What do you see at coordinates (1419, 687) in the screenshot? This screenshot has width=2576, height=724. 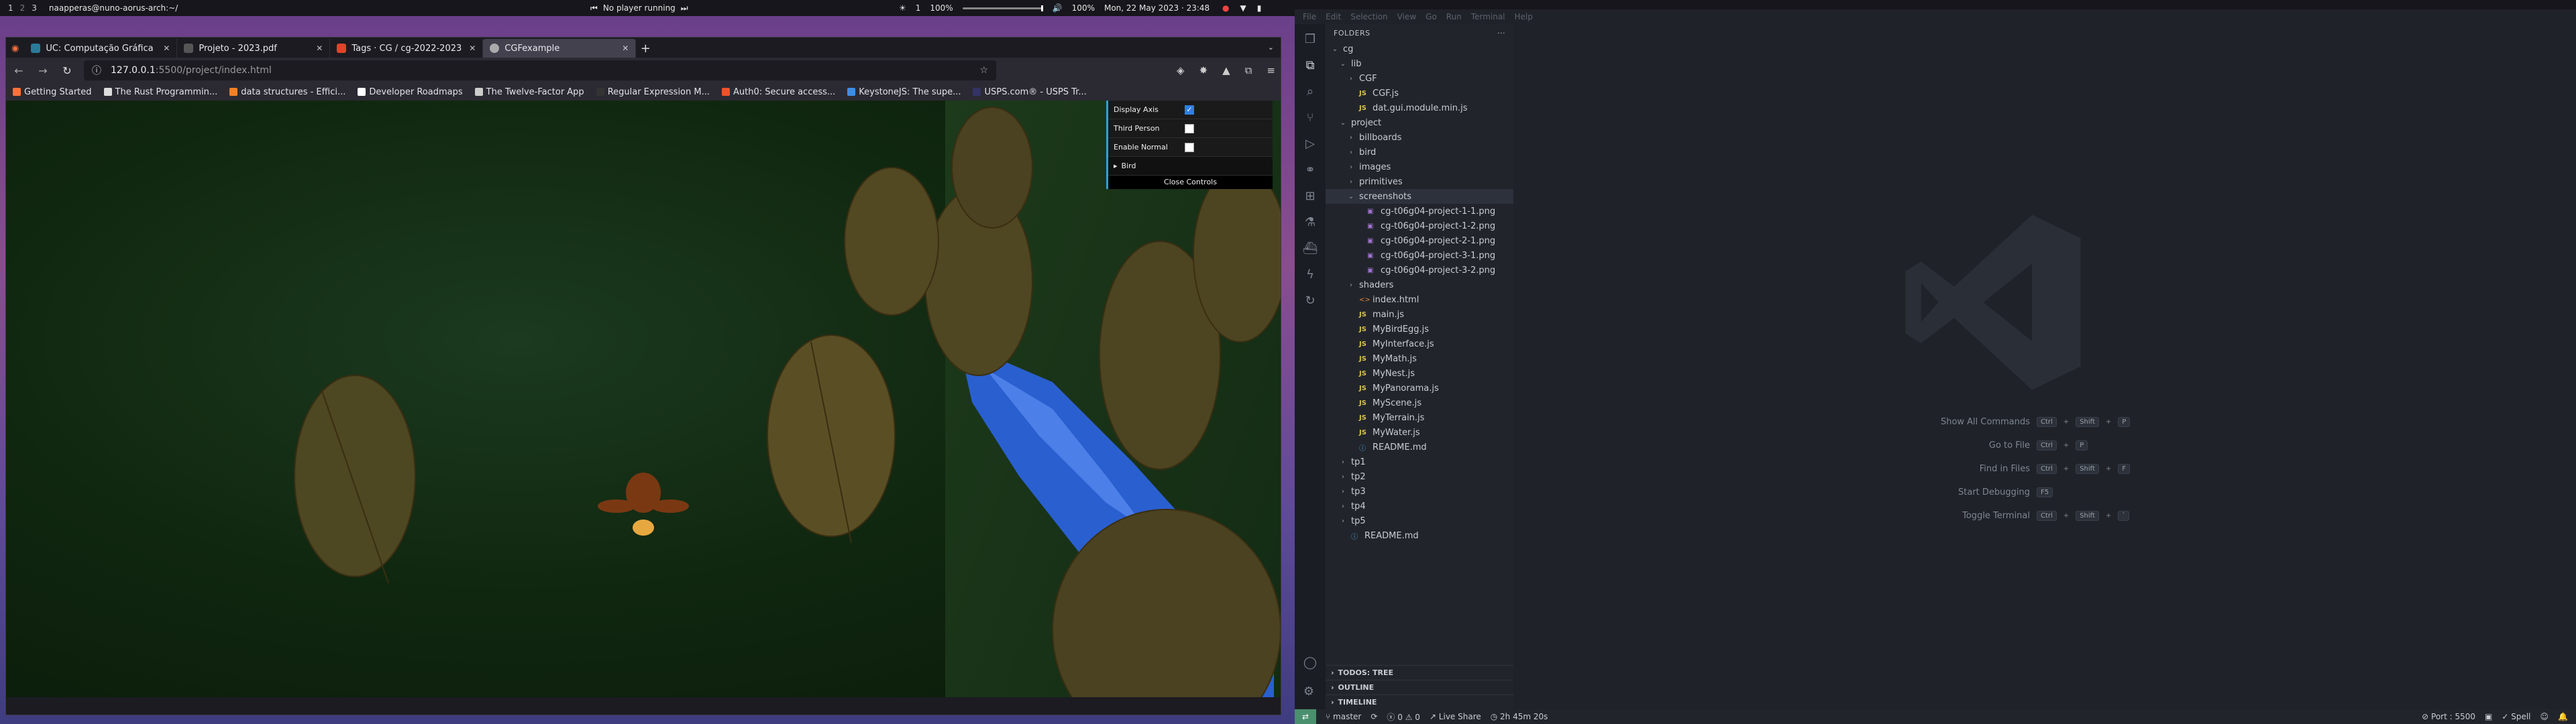 I see `panel-outline: › OUTLINE` at bounding box center [1419, 687].